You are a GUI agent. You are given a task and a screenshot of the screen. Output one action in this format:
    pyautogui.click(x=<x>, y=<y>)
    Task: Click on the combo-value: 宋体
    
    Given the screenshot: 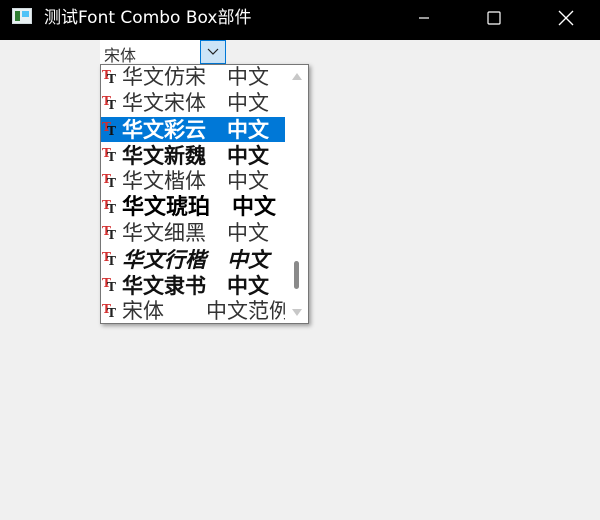 What is the action you would take?
    pyautogui.click(x=120, y=55)
    